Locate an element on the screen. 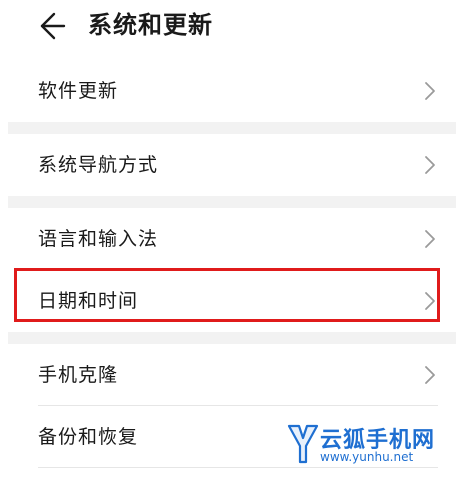  settings-item-system-navigation: 系统导航方式 is located at coordinates (232, 165).